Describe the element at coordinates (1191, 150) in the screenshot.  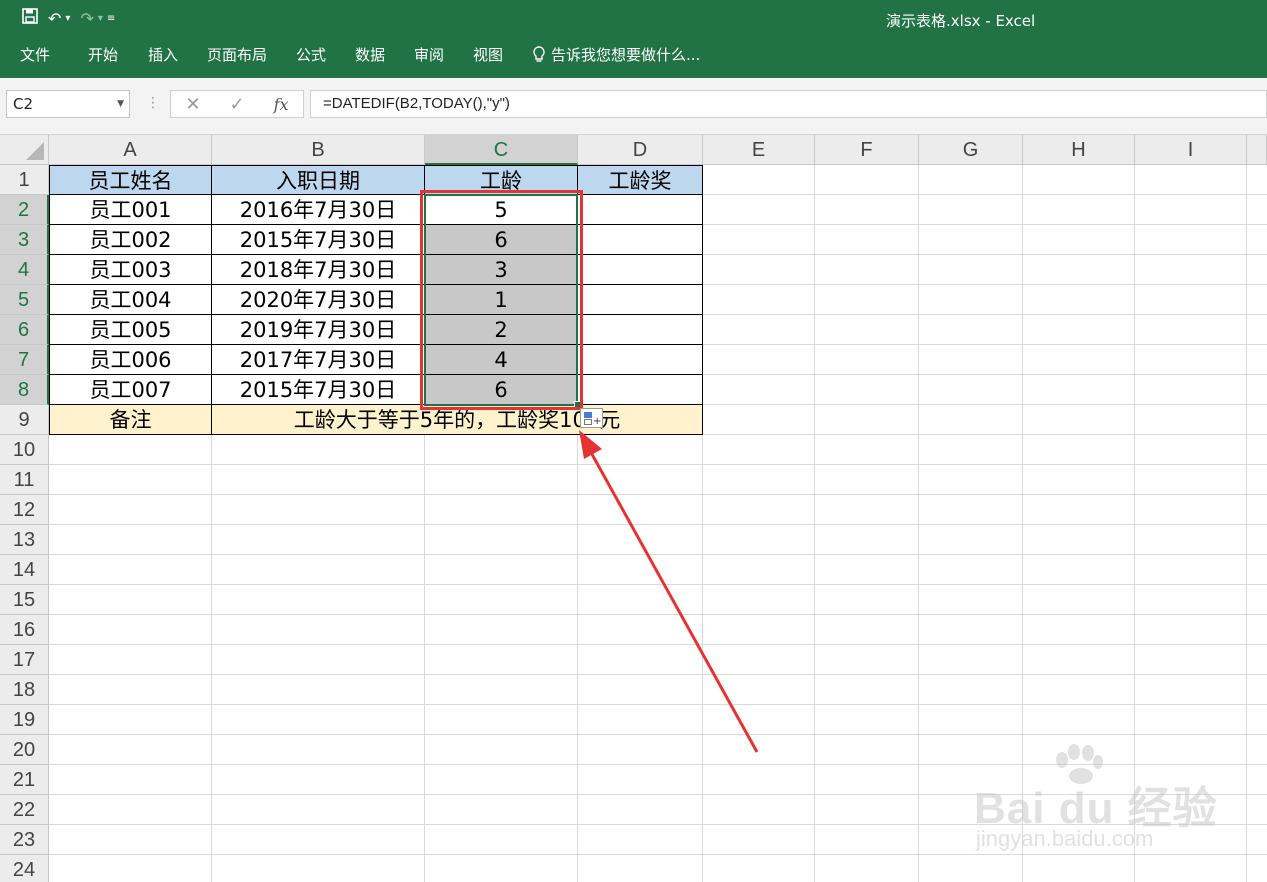
I see `column-header-i: I` at that location.